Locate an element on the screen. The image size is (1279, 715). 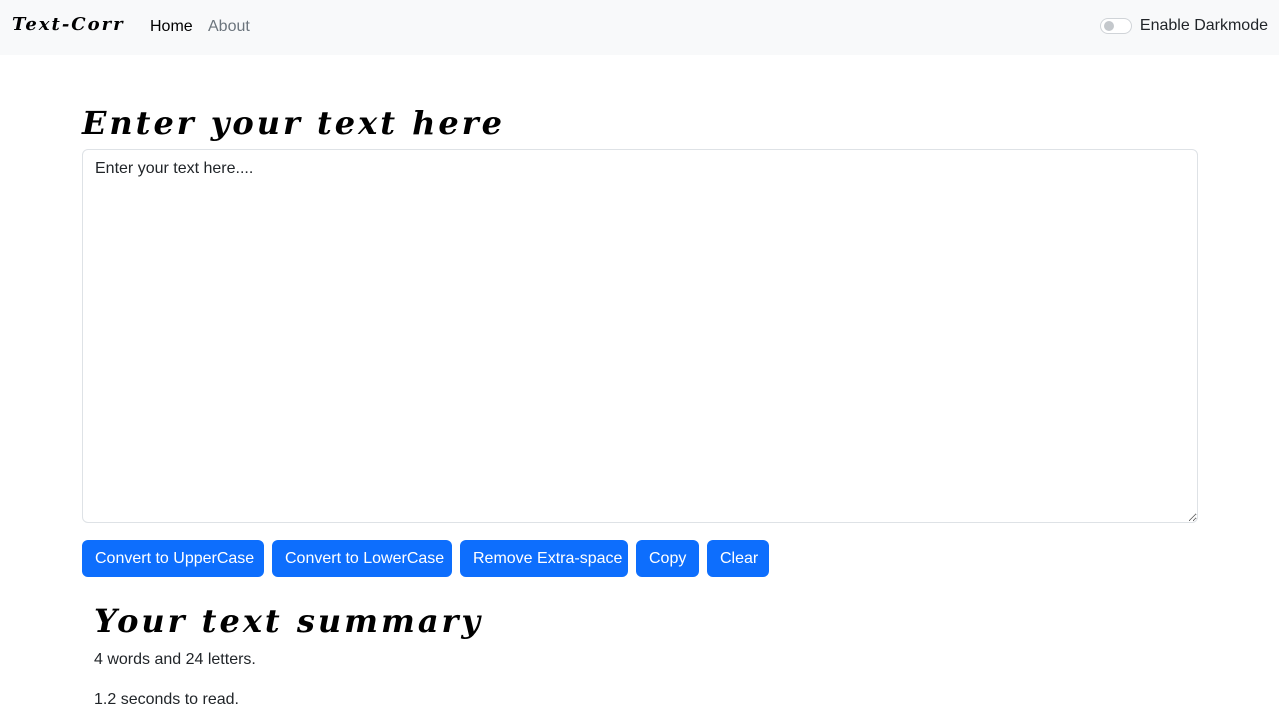
darkmode-control: Enable Darkmode is located at coordinates (1183, 26).